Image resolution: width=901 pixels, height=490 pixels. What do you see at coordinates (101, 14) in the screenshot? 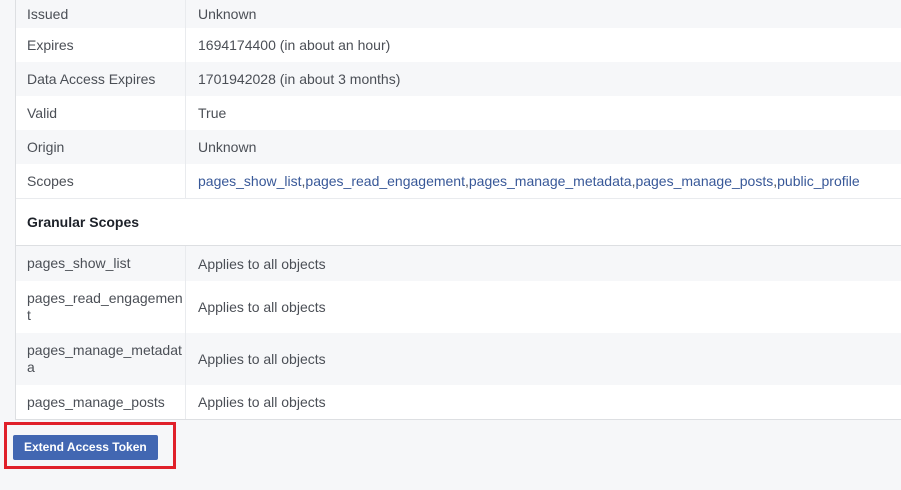
I see `row-label: Issued` at bounding box center [101, 14].